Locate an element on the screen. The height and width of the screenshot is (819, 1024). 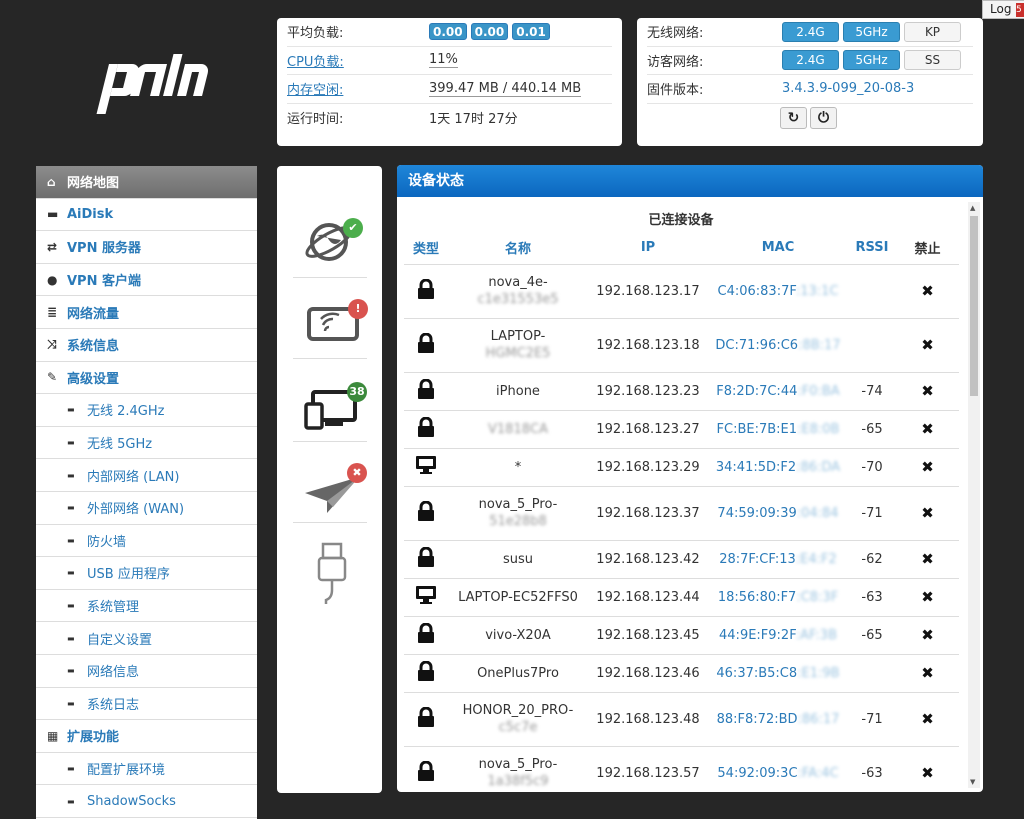
sidebar-subitem: ▬ 系统管理 is located at coordinates (146, 606).